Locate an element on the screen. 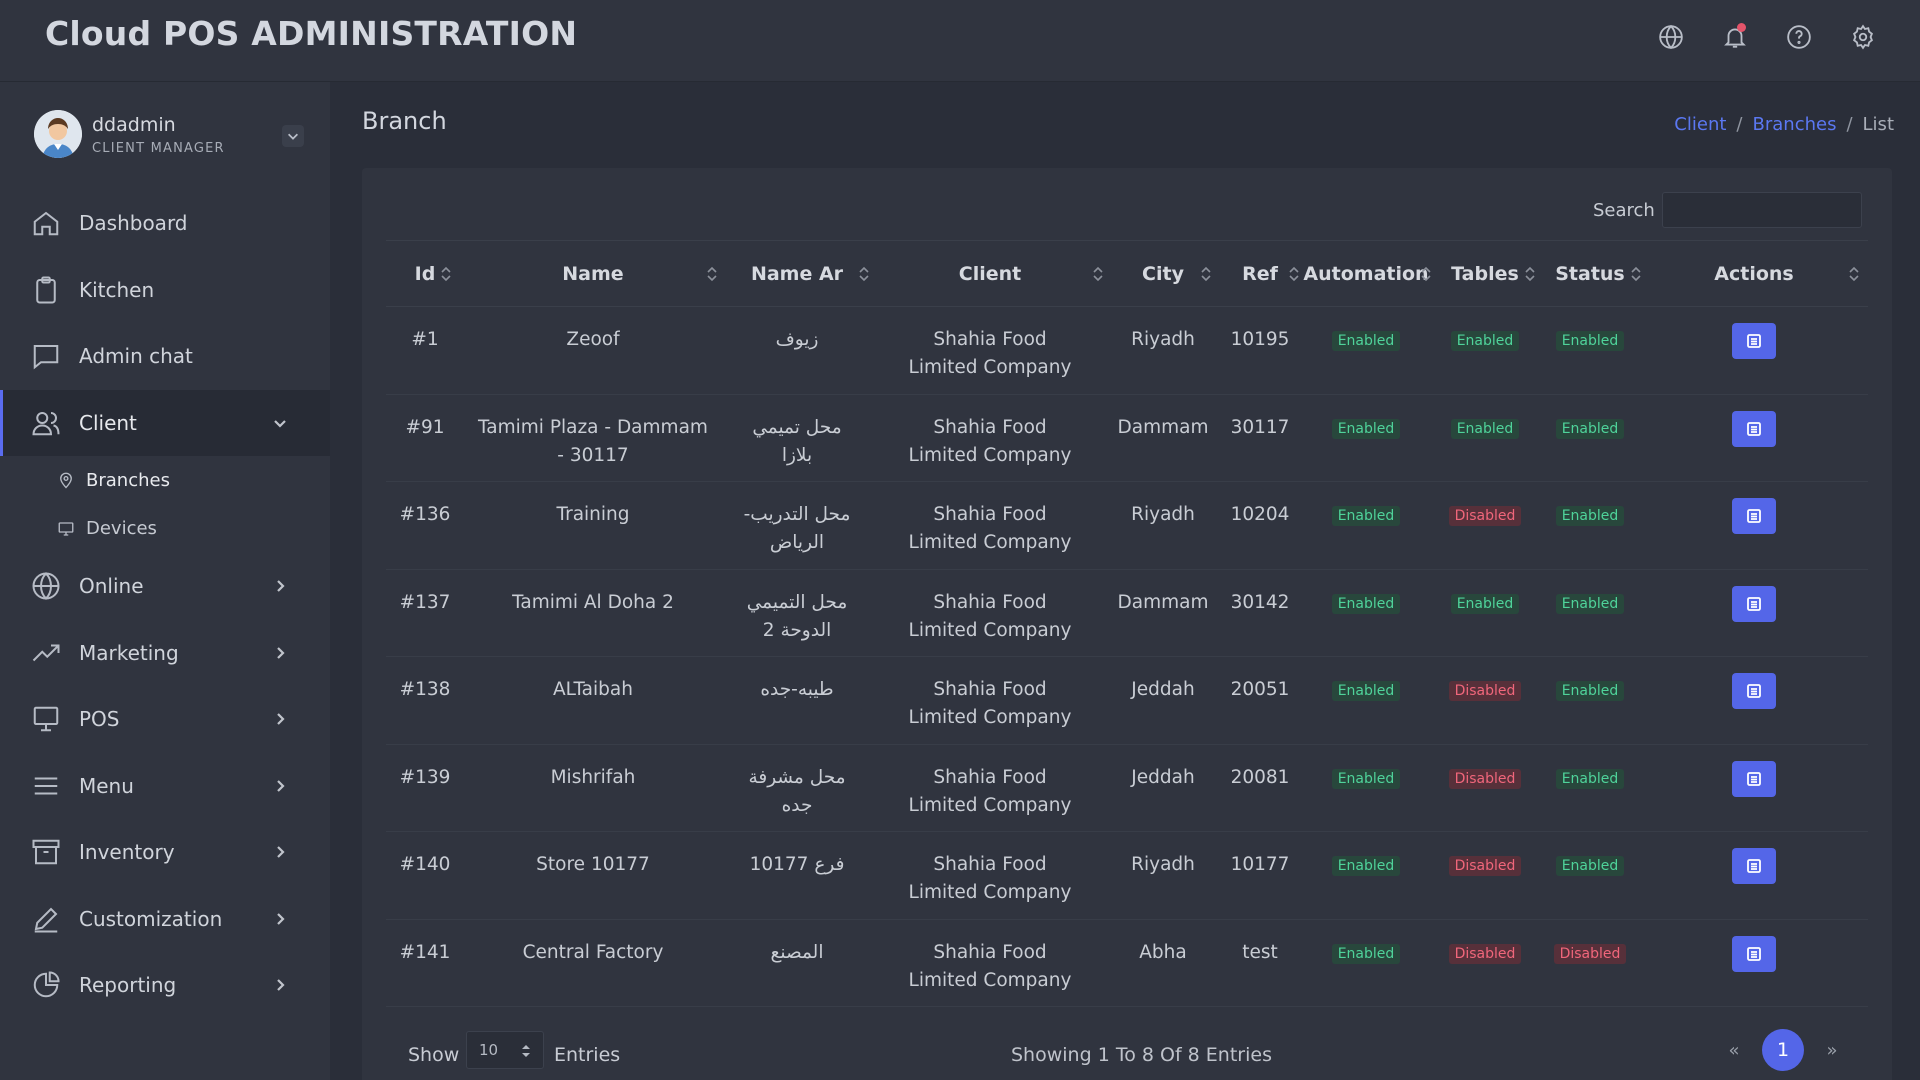 Image resolution: width=1920 pixels, height=1080 pixels. page-size-select: 10 is located at coordinates (505, 1050).